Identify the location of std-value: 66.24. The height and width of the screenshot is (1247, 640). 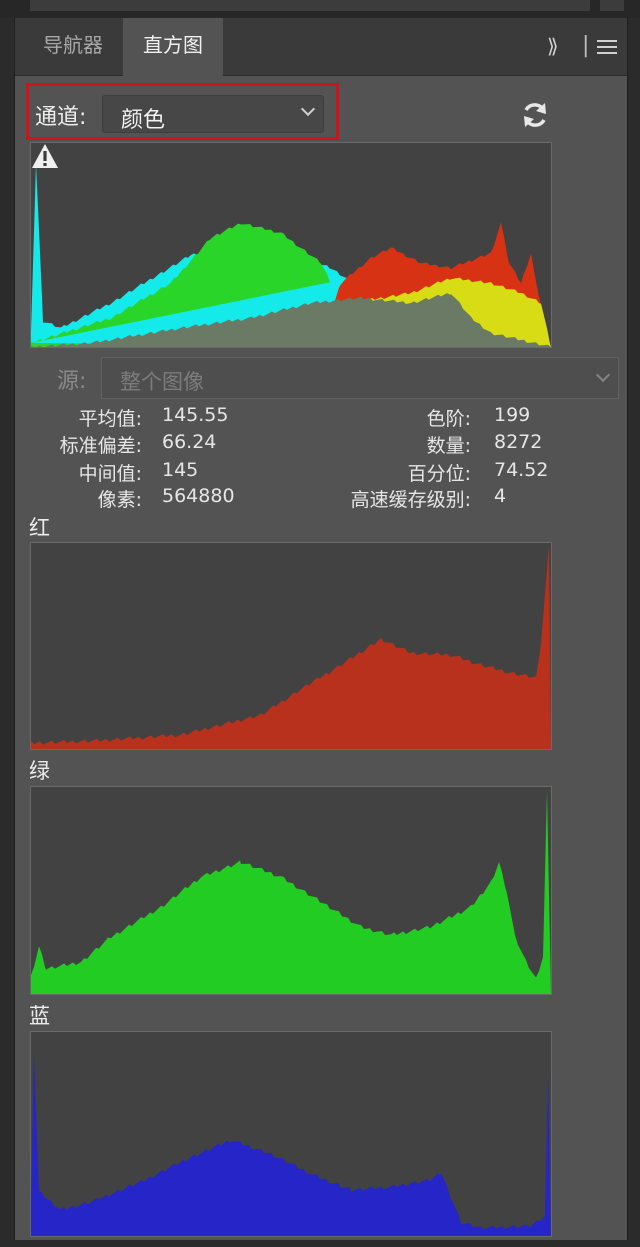
(189, 442).